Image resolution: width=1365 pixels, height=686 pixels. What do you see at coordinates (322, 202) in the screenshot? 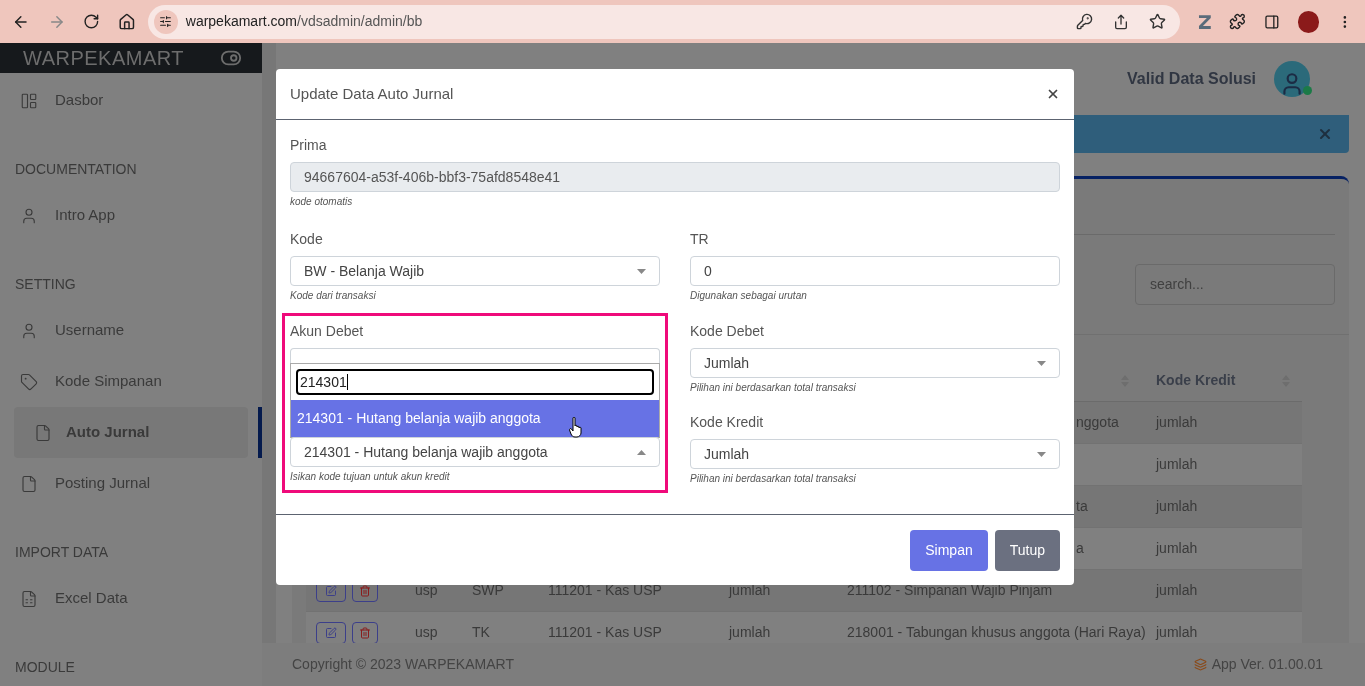
I see `help-text: kode otomatis` at bounding box center [322, 202].